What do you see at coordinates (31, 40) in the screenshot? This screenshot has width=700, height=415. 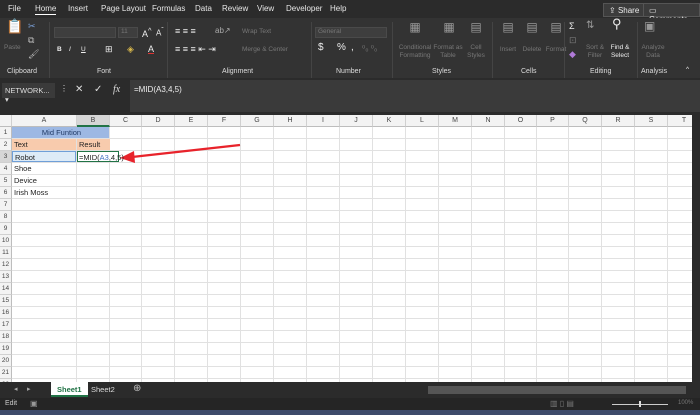 I see `copy-icon: ⧉` at bounding box center [31, 40].